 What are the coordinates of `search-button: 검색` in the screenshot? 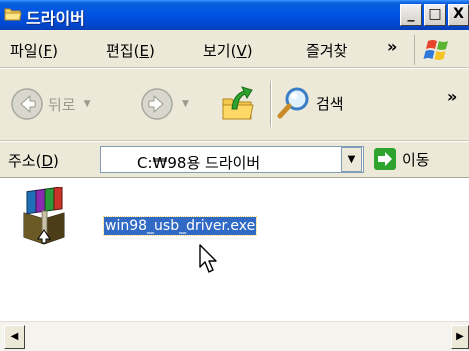 It's located at (310, 103).